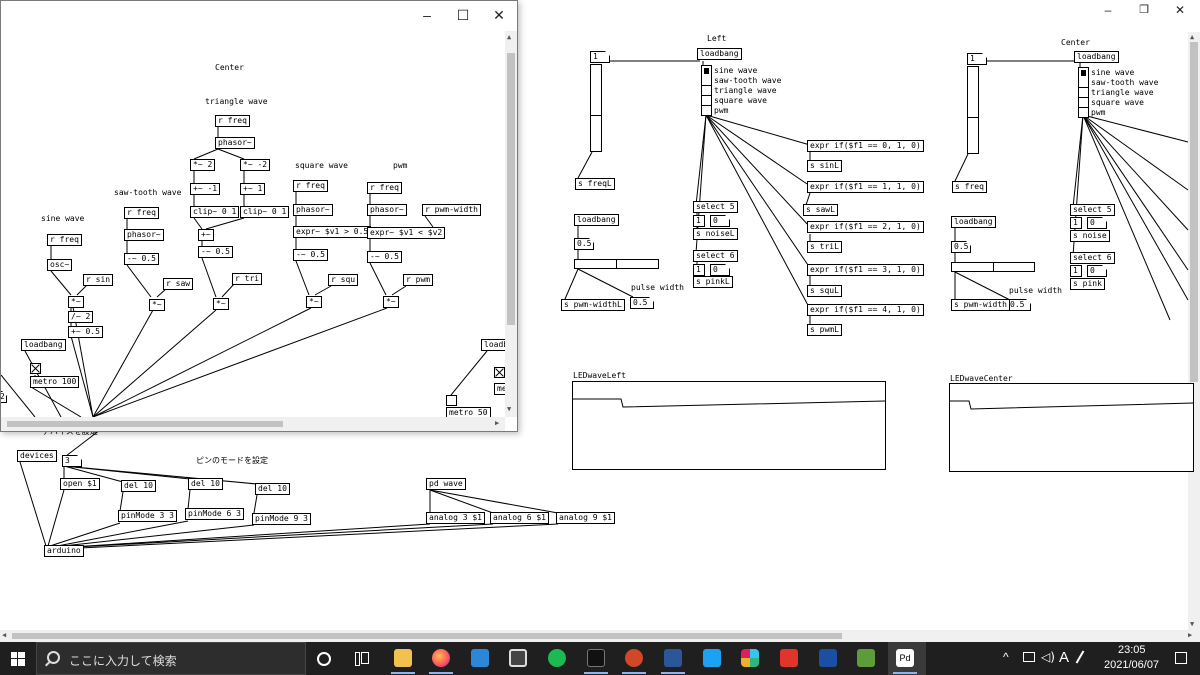 The height and width of the screenshot is (675, 1200). I want to click on left-s-freq: s freqL, so click(595, 184).